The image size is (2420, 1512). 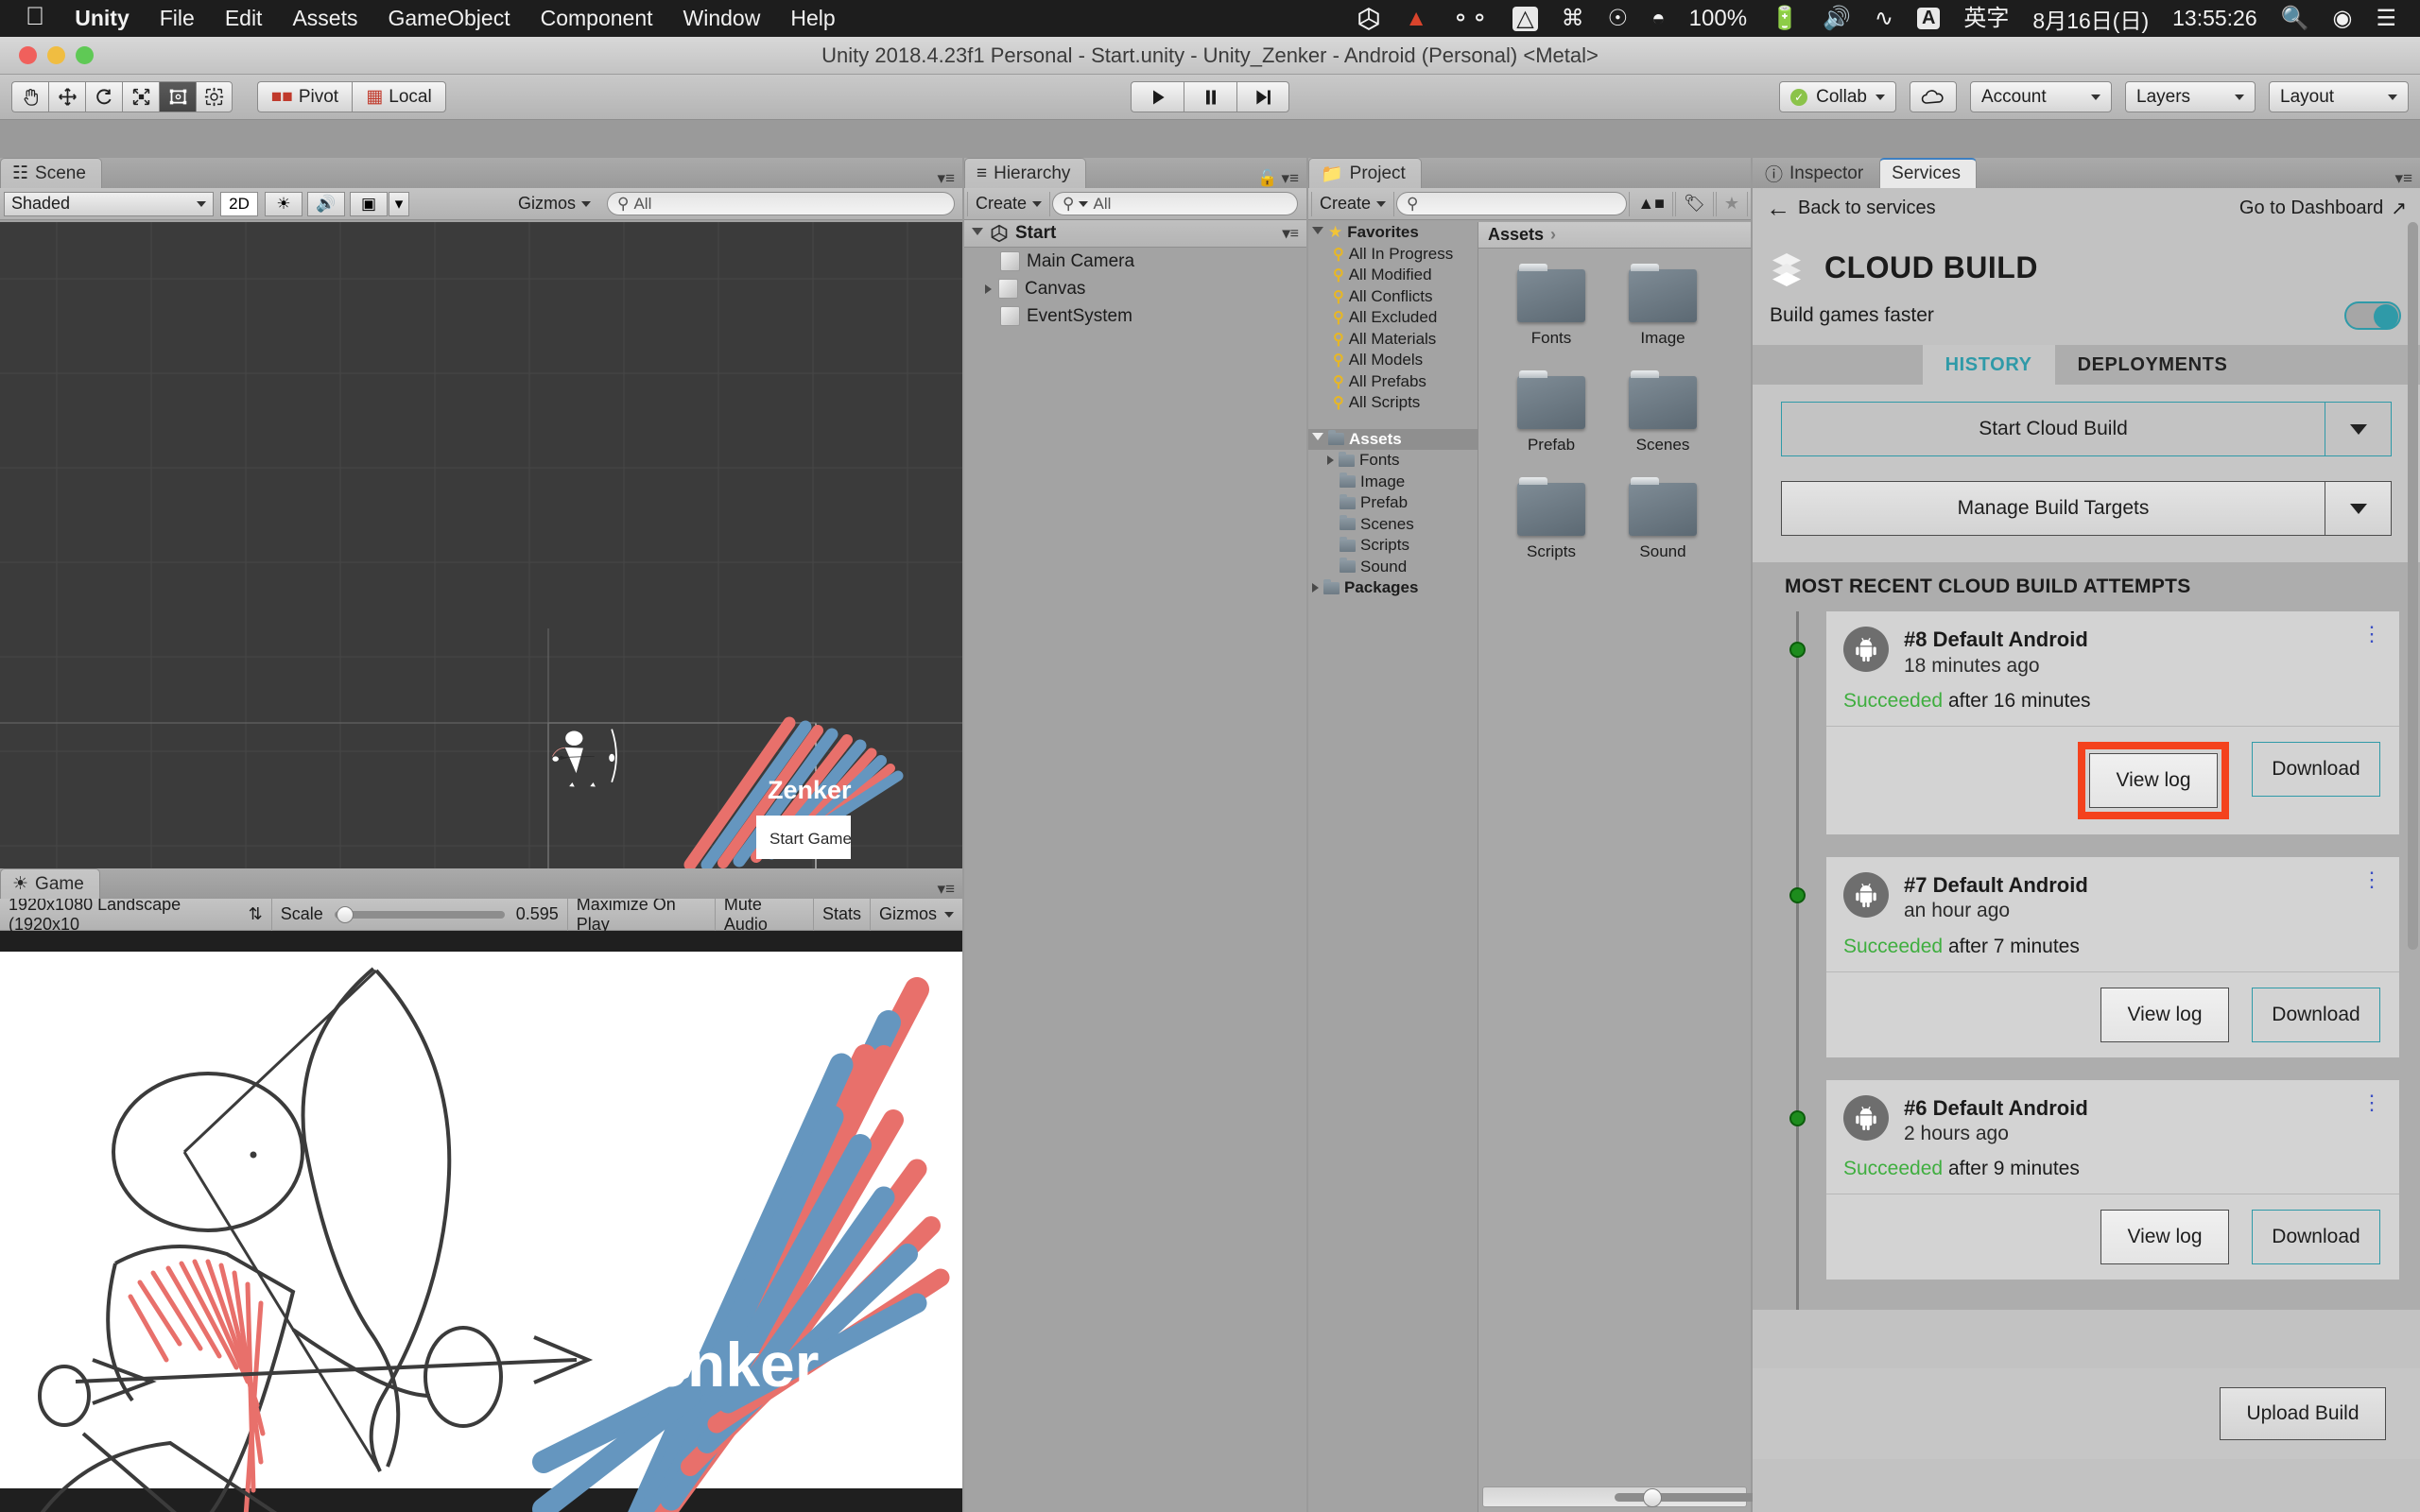 I want to click on project-search-input: ⚲, so click(x=1512, y=203).